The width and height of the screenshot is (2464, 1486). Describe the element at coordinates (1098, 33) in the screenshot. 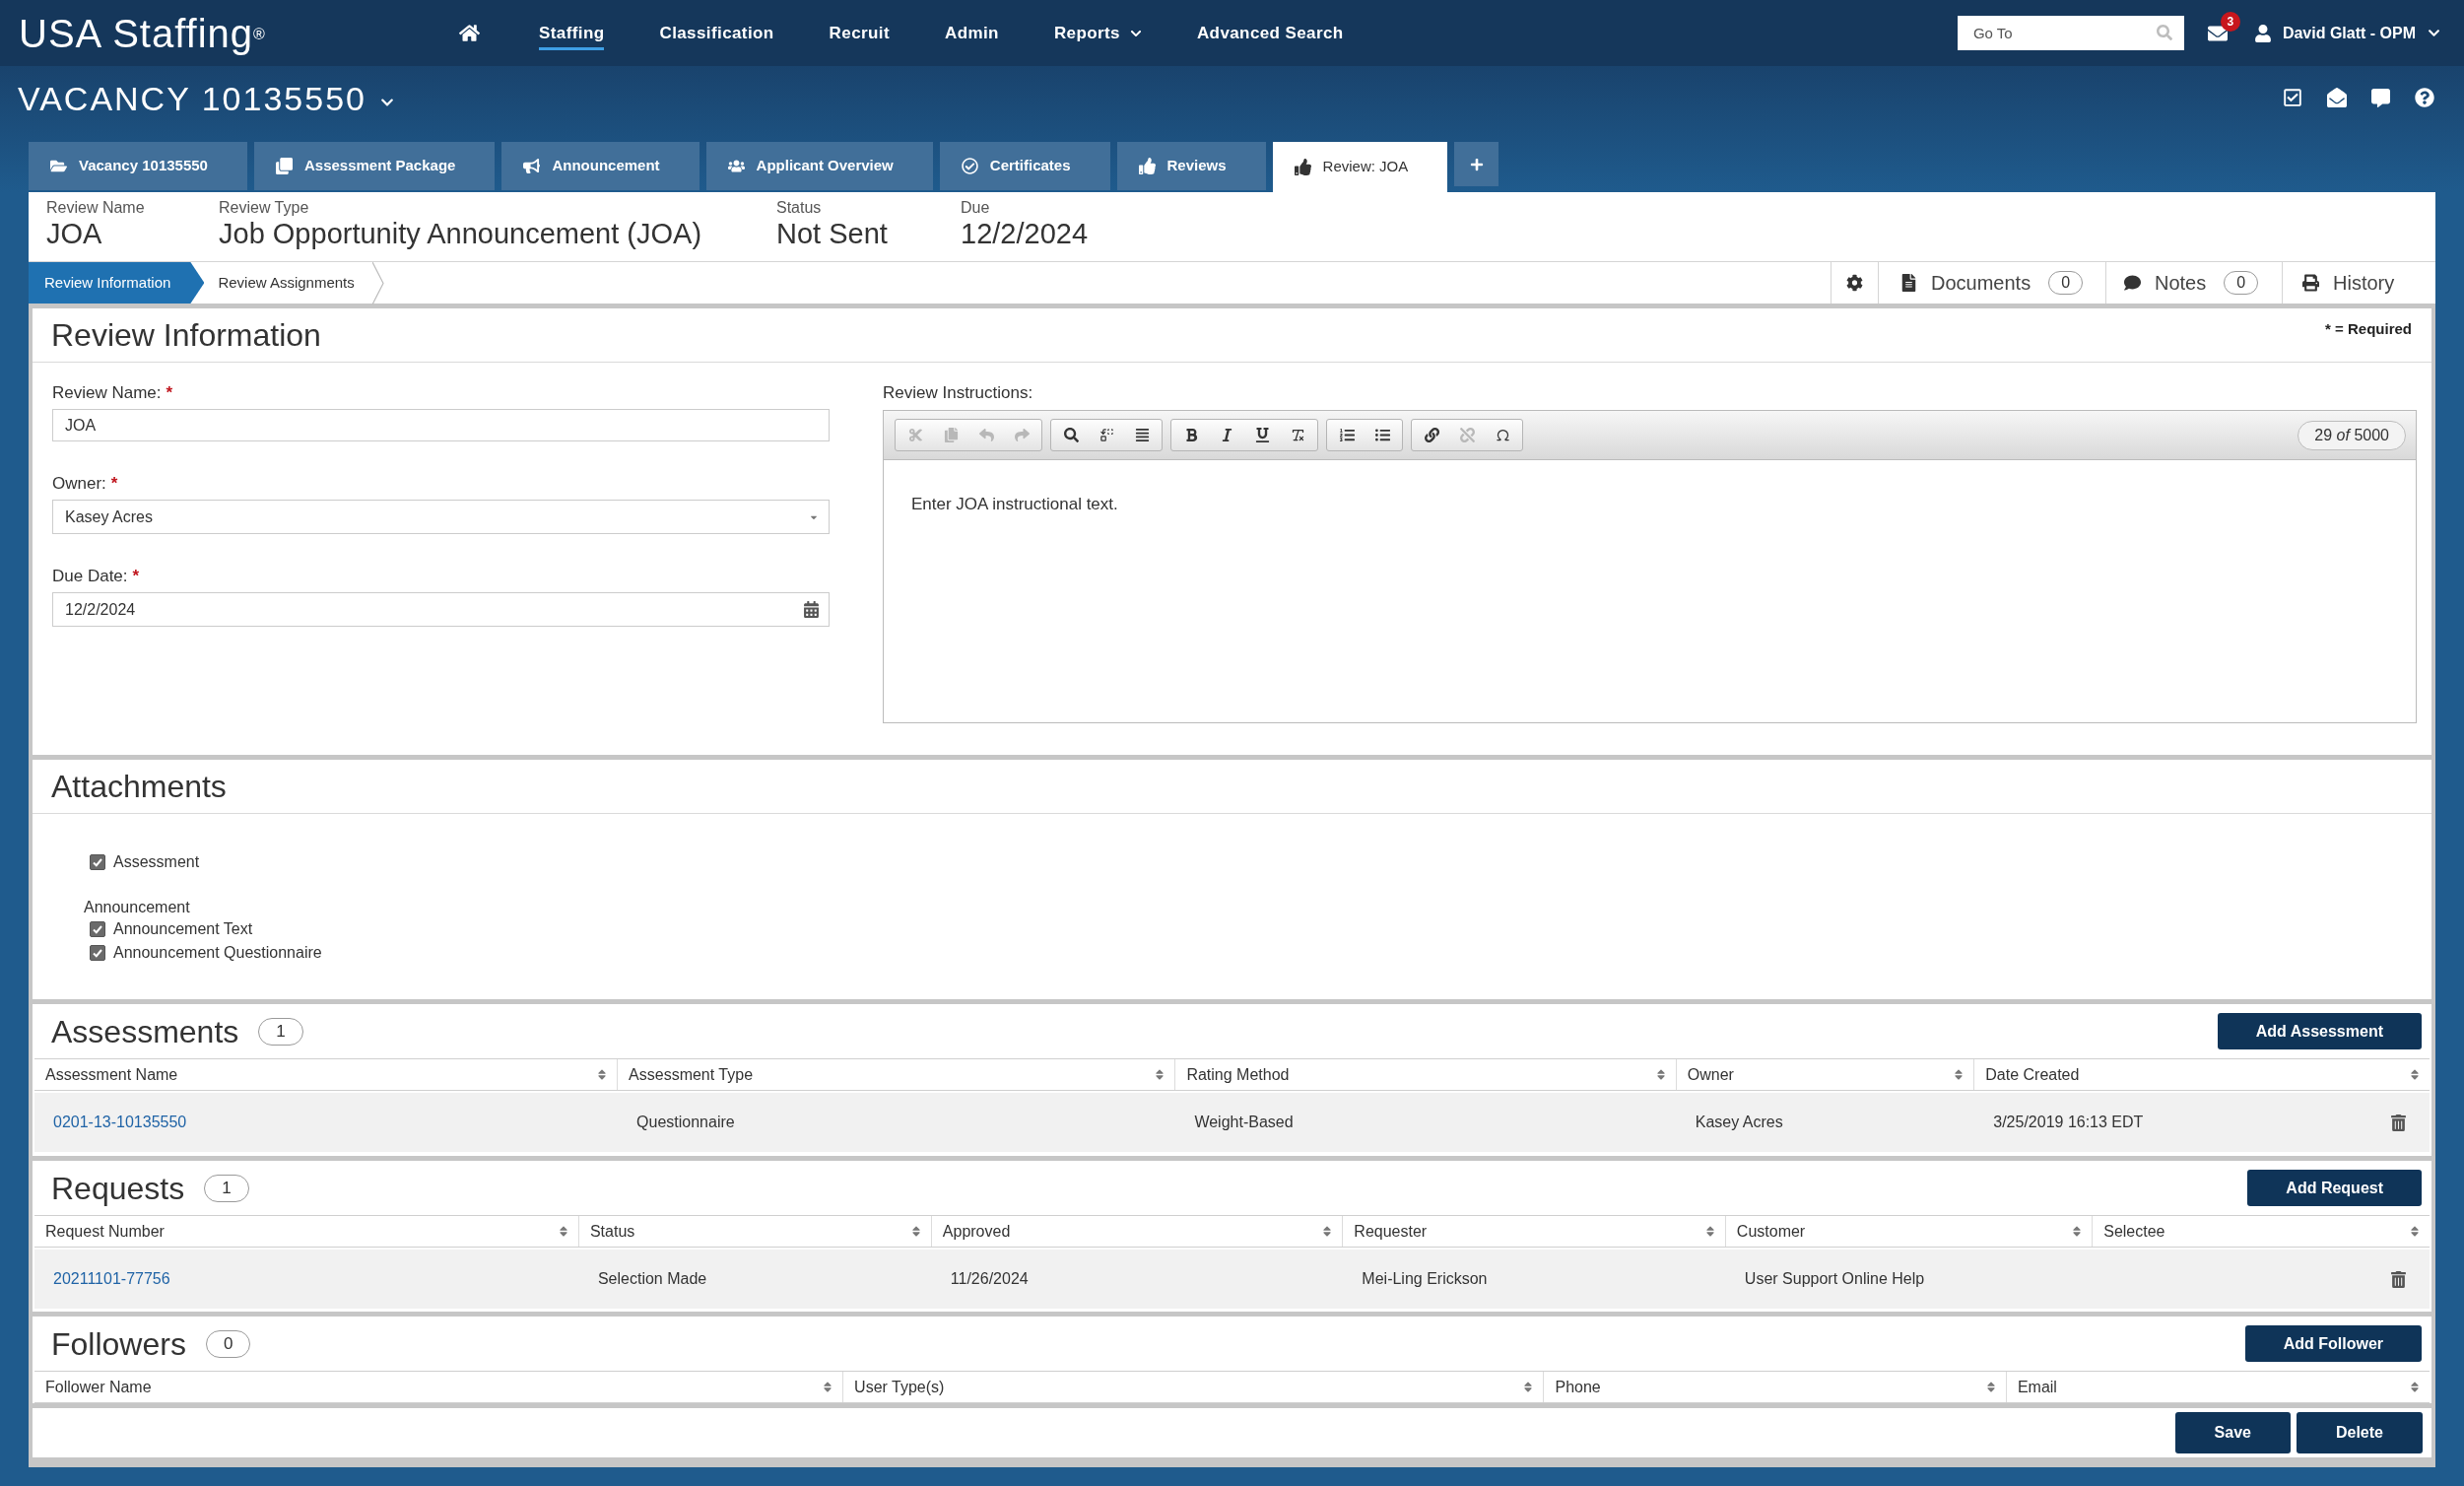

I see `nav-link: Reports` at that location.